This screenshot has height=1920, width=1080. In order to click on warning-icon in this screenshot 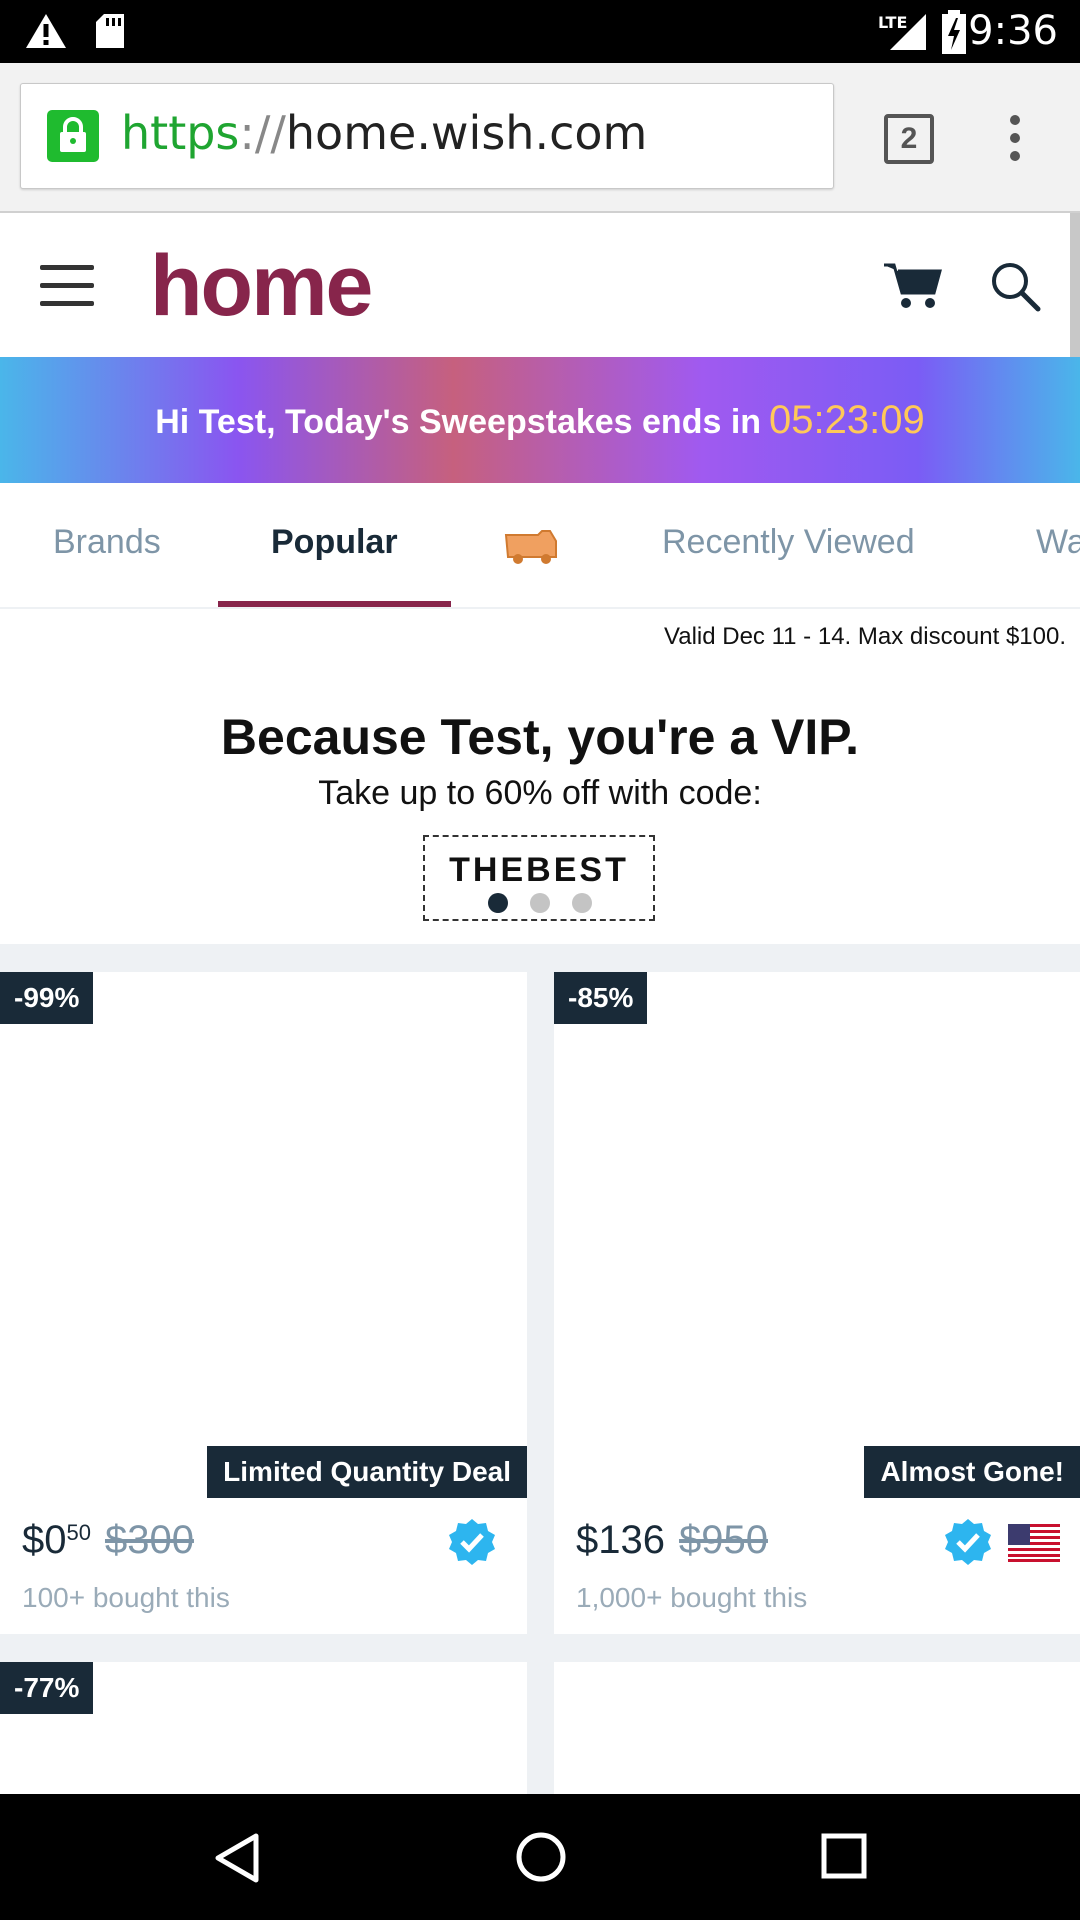, I will do `click(46, 31)`.